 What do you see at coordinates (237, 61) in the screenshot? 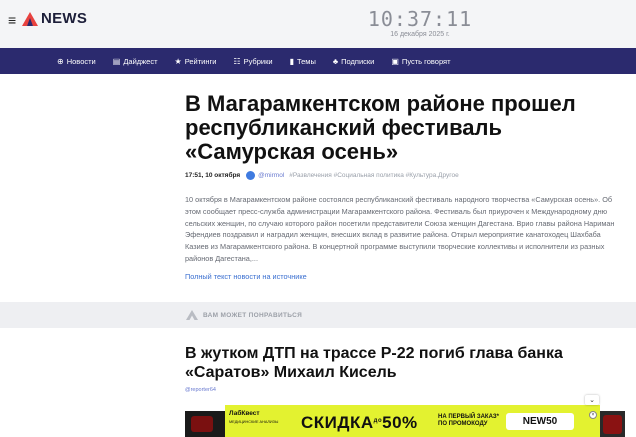
I see `grid-icon: ☷` at bounding box center [237, 61].